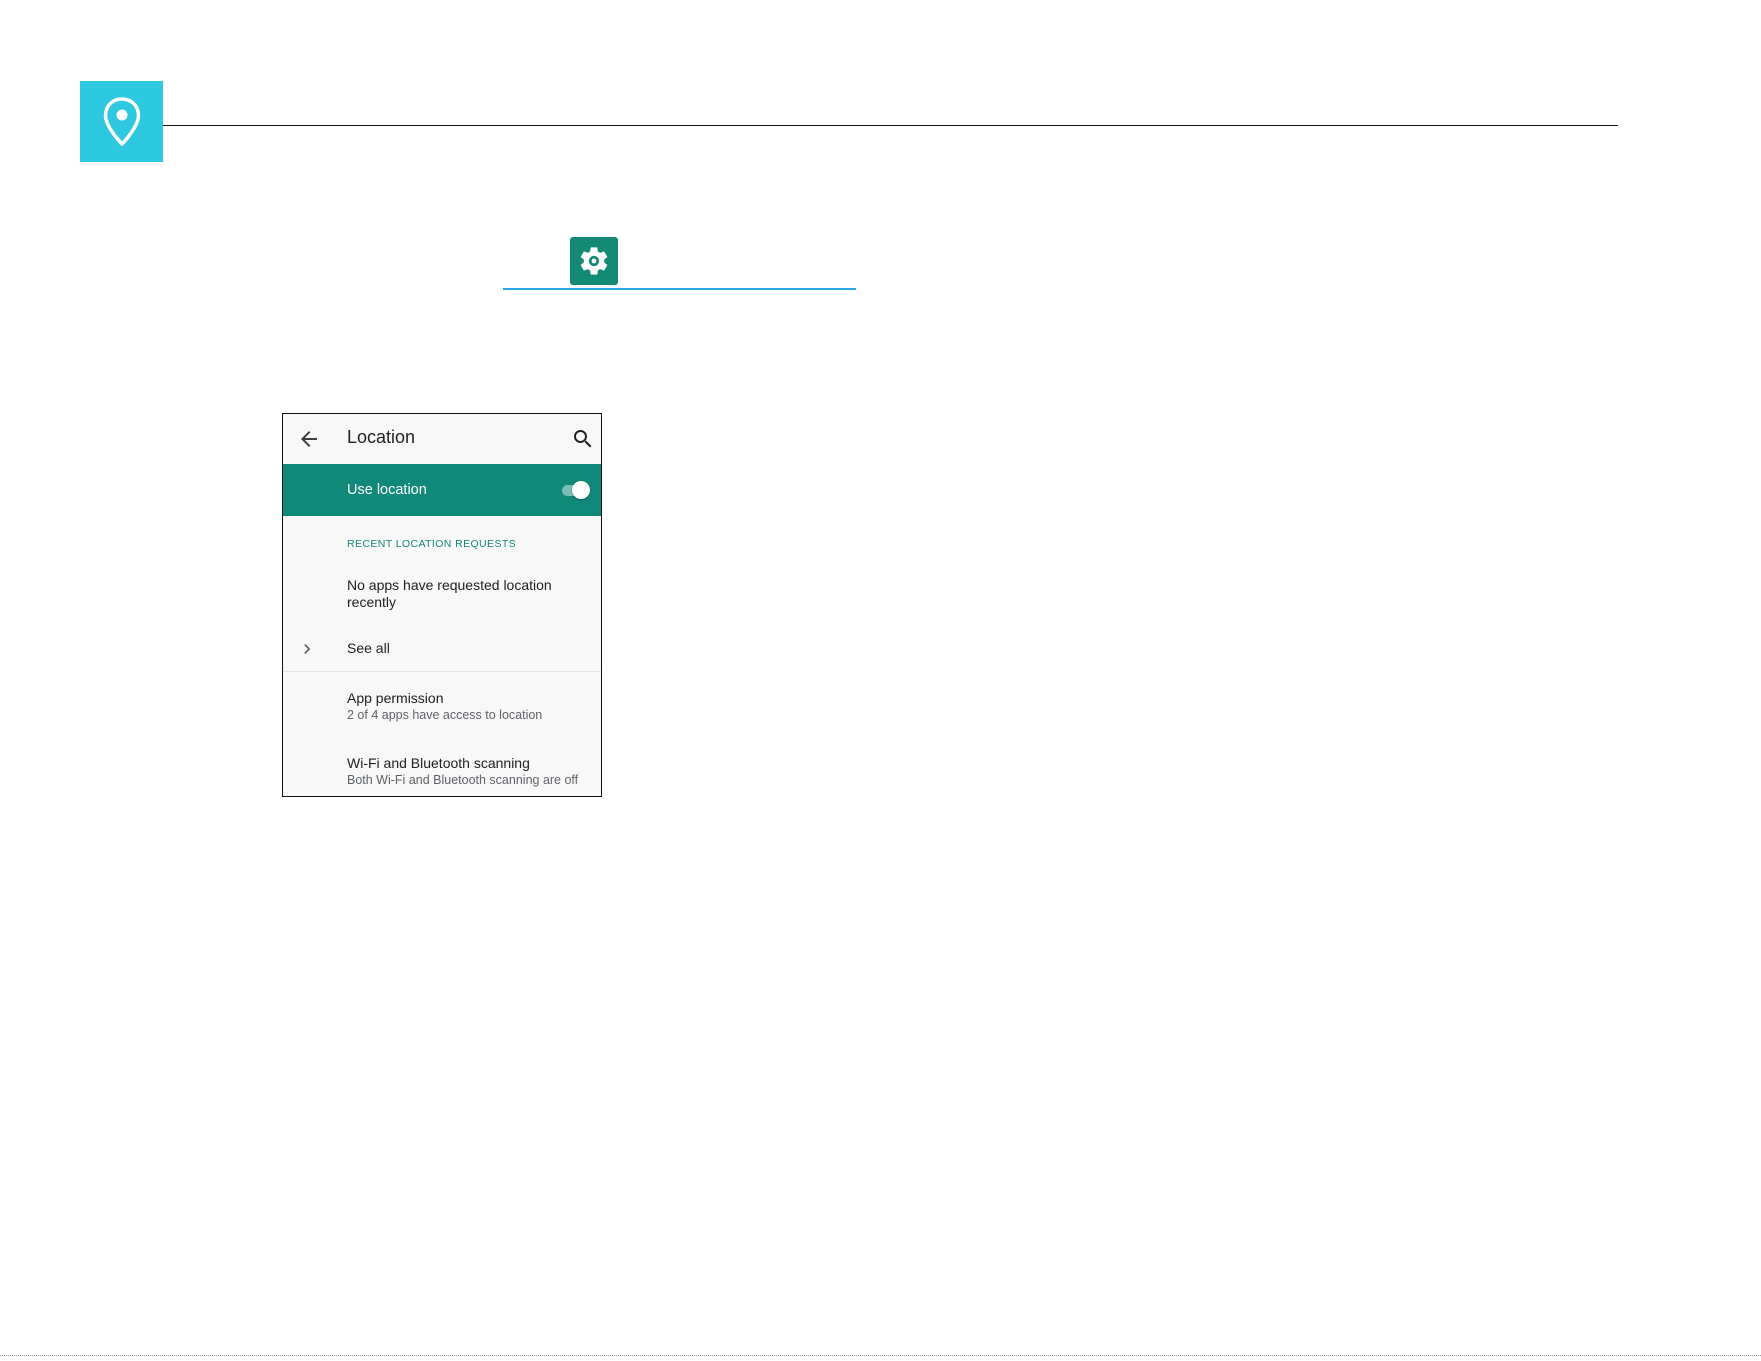  Describe the element at coordinates (679, 289) in the screenshot. I see `settings-underline` at that location.